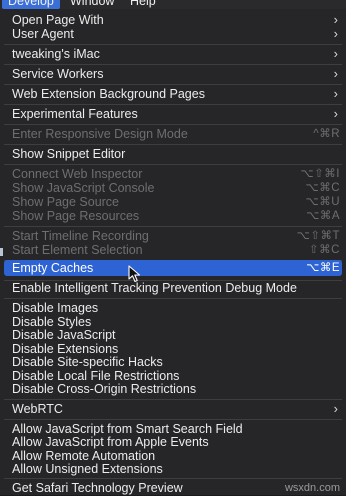 This screenshot has height=496, width=346. Describe the element at coordinates (87, 362) in the screenshot. I see `menu-item-label: Disable Site-specific Hacks` at that location.